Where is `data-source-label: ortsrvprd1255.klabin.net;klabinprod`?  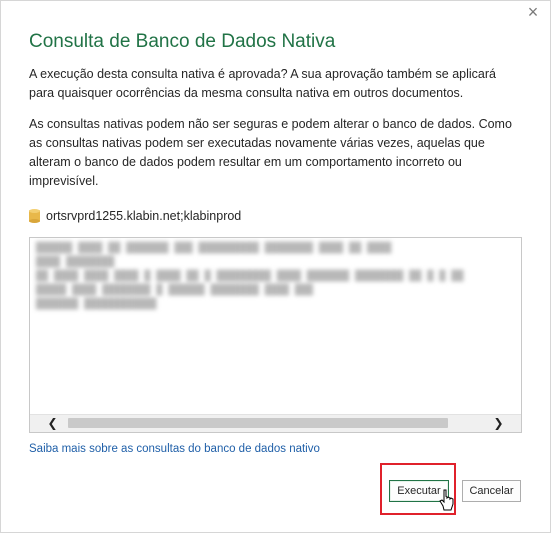
data-source-label: ortsrvprd1255.klabin.net;klabinprod is located at coordinates (144, 216).